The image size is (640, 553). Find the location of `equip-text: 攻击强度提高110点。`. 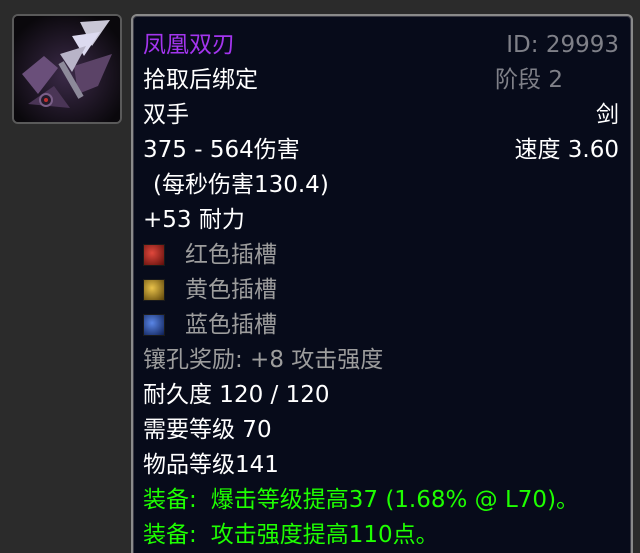

equip-text: 攻击强度提高110点。 is located at coordinates (324, 535).